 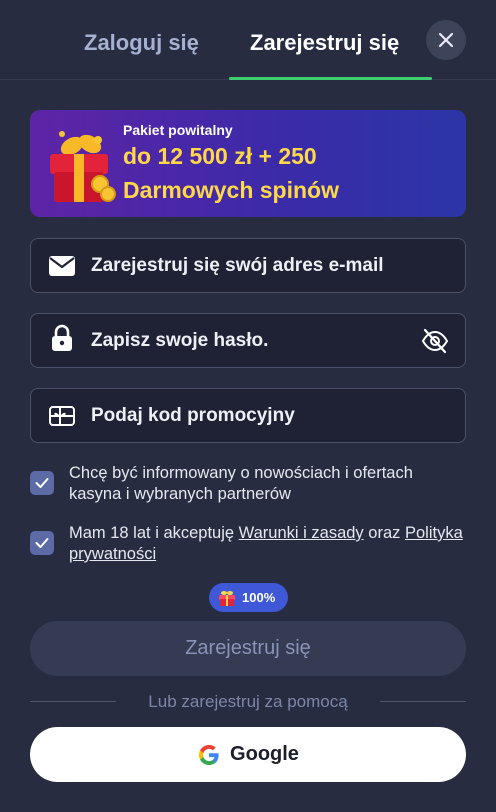 I want to click on alt-signup-divider: Lub zarejestruj za pomocą, so click(x=248, y=702).